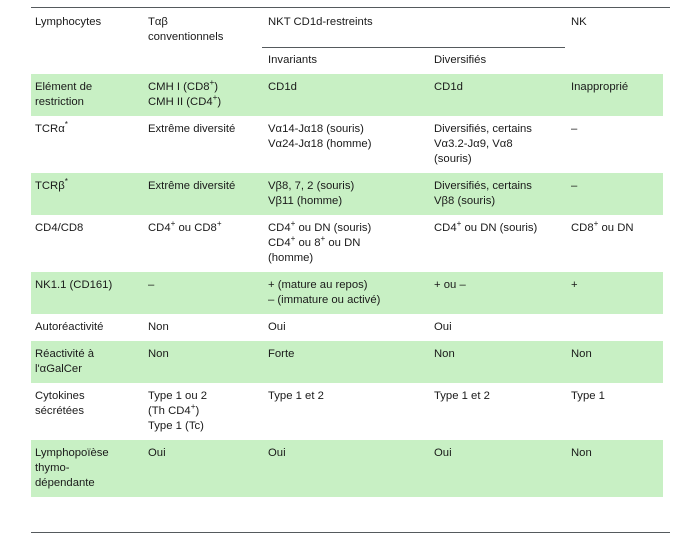 This screenshot has height=537, width=686. What do you see at coordinates (499, 362) in the screenshot?
I see `cell-nkt-diversifies: Non` at bounding box center [499, 362].